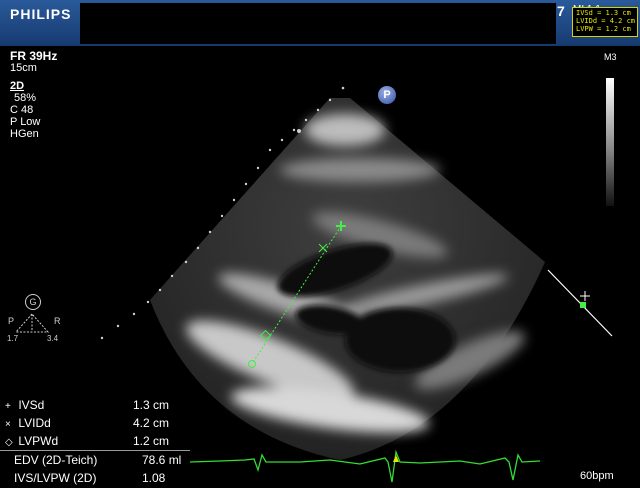 The width and height of the screenshot is (640, 488). I want to click on calculation-ivs-lvpw: IVS/LVPW (2D) 1.08, so click(89, 478).